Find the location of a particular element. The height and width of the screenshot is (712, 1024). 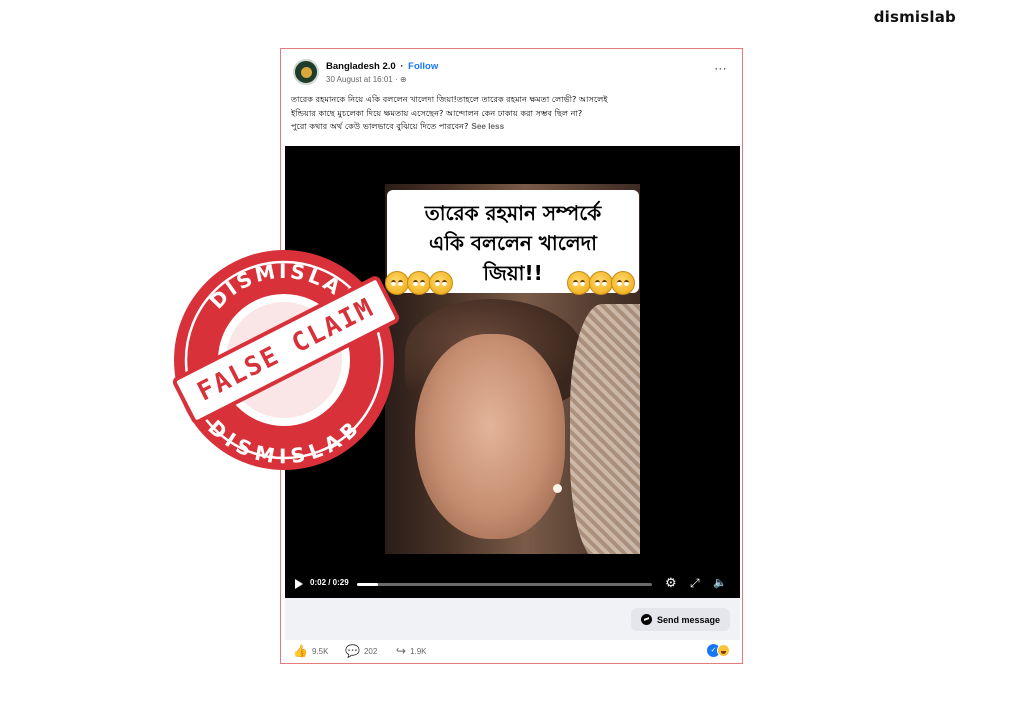

post-timestamp: 30 August at 16:01 · ⊕ is located at coordinates (366, 79).